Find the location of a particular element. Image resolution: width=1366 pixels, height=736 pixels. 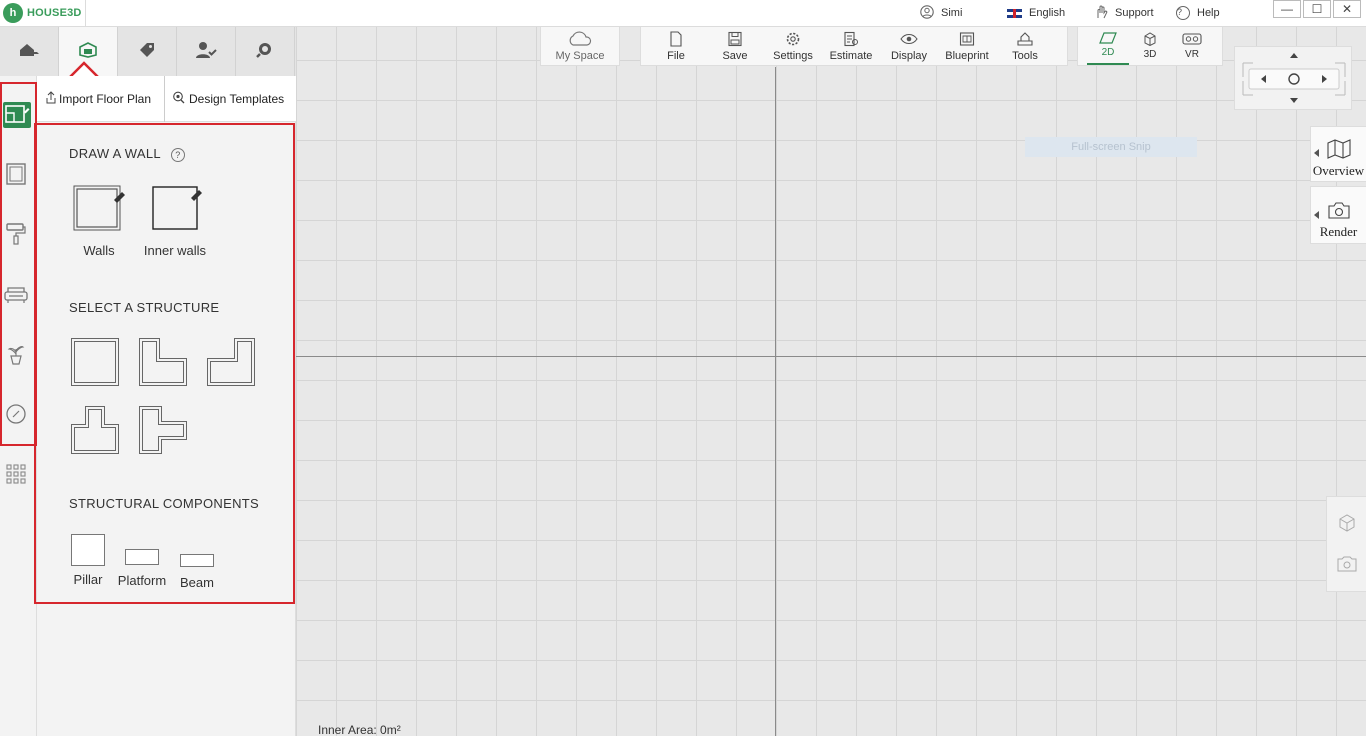

estimate-label: Estimate is located at coordinates (851, 55).